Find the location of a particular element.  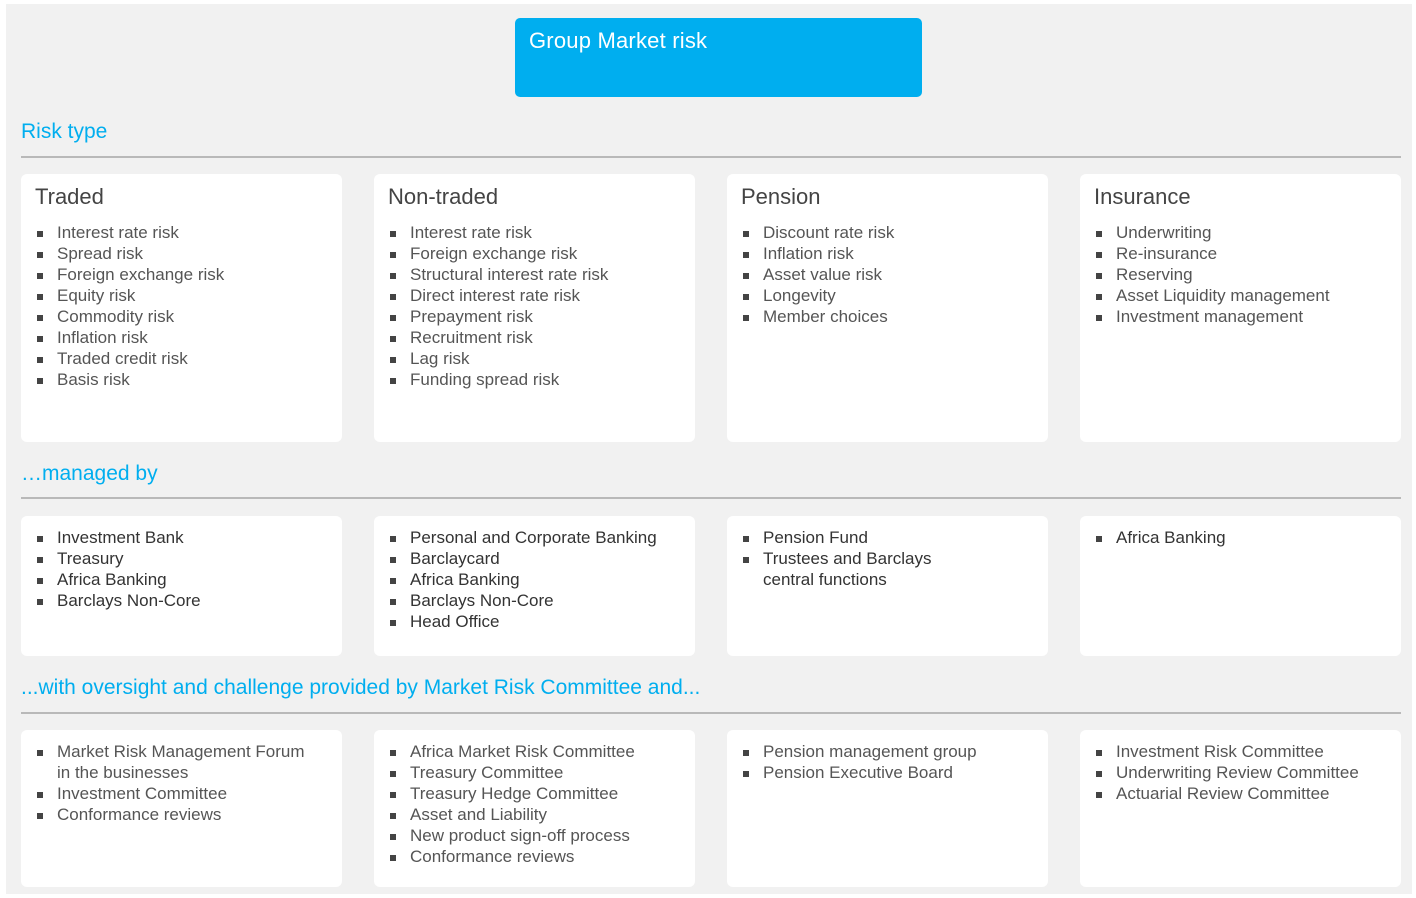

list-item: Re-insurance is located at coordinates (1240, 253).